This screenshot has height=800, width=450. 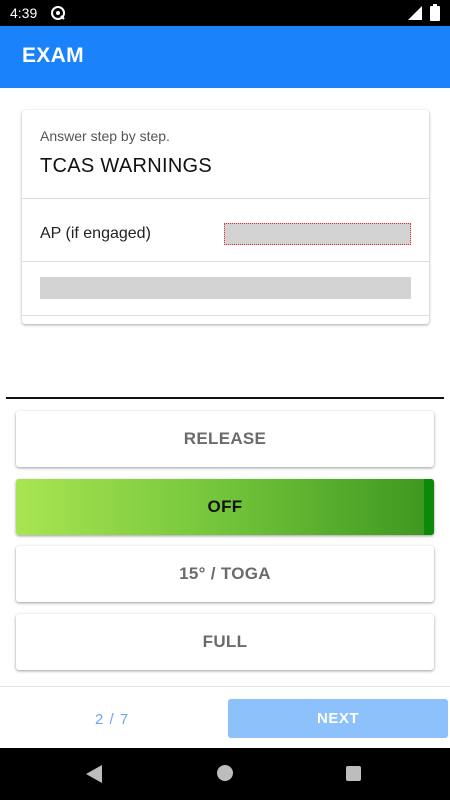 I want to click on app-title: EXAM, so click(x=53, y=55).